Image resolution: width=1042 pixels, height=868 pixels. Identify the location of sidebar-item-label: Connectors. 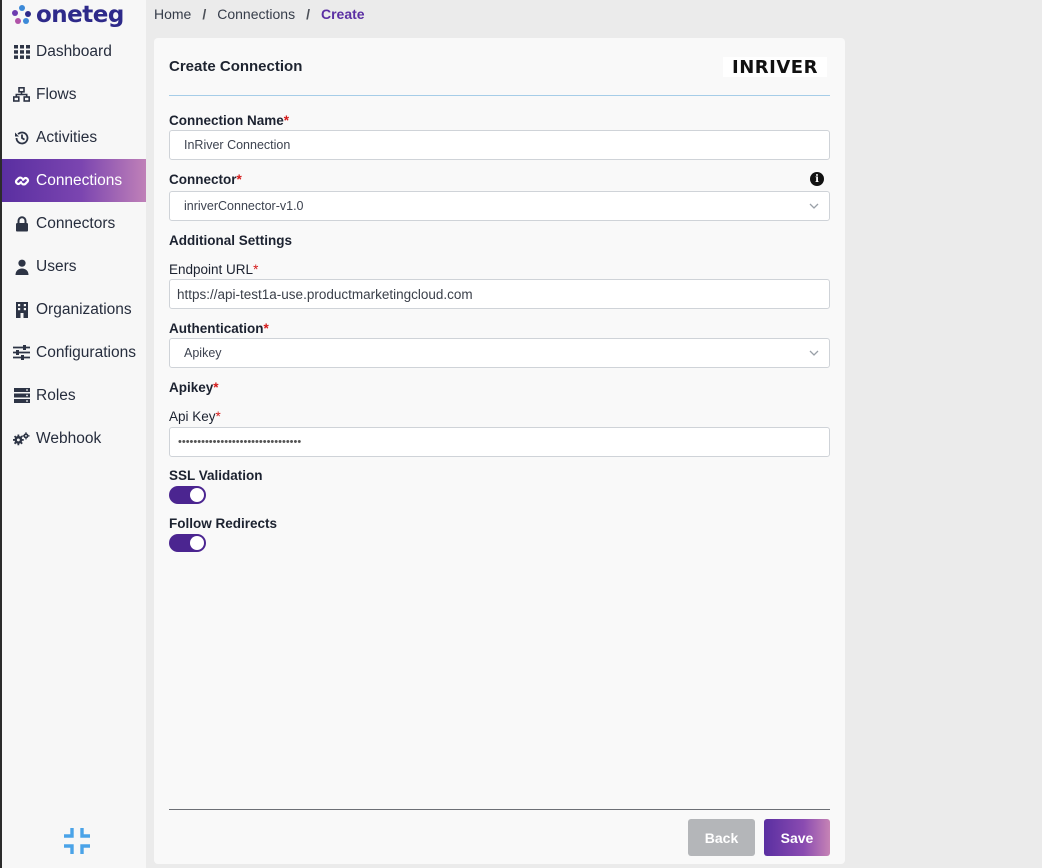
(76, 223).